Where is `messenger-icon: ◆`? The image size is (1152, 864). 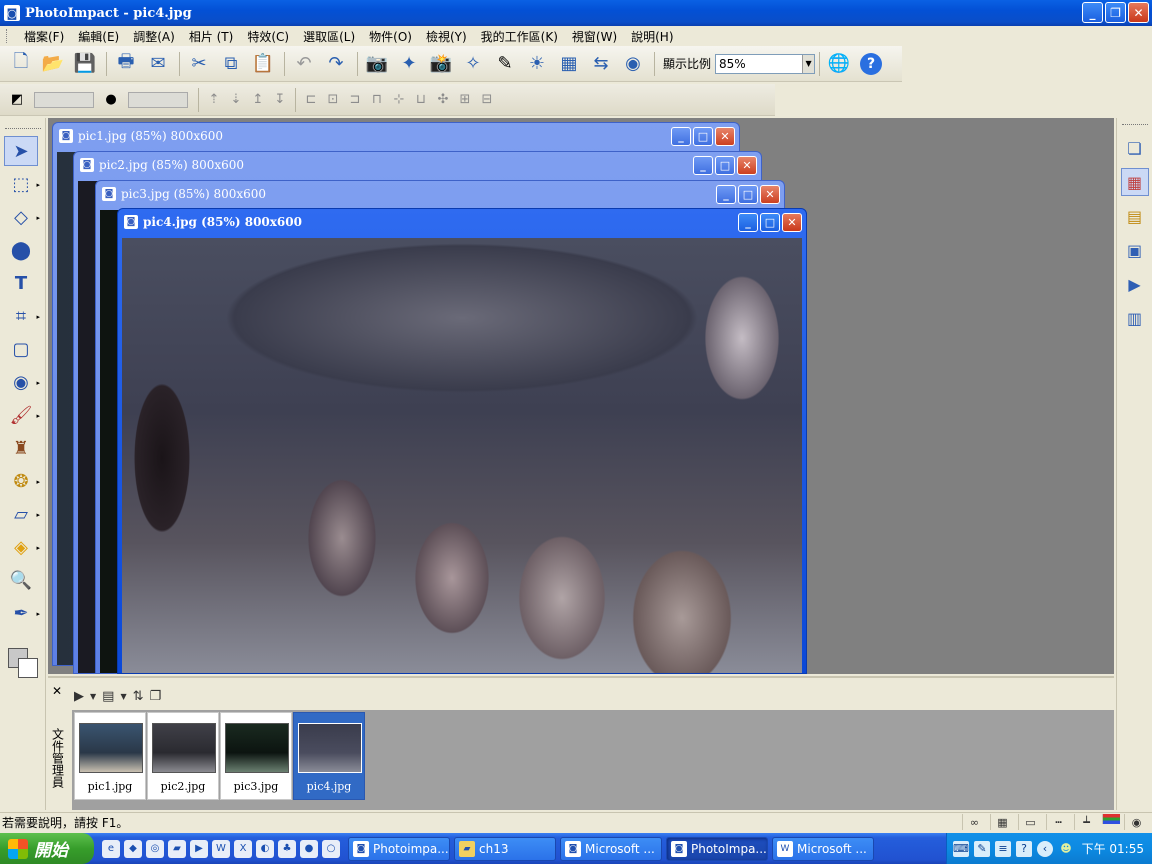 messenger-icon: ◆ is located at coordinates (133, 848).